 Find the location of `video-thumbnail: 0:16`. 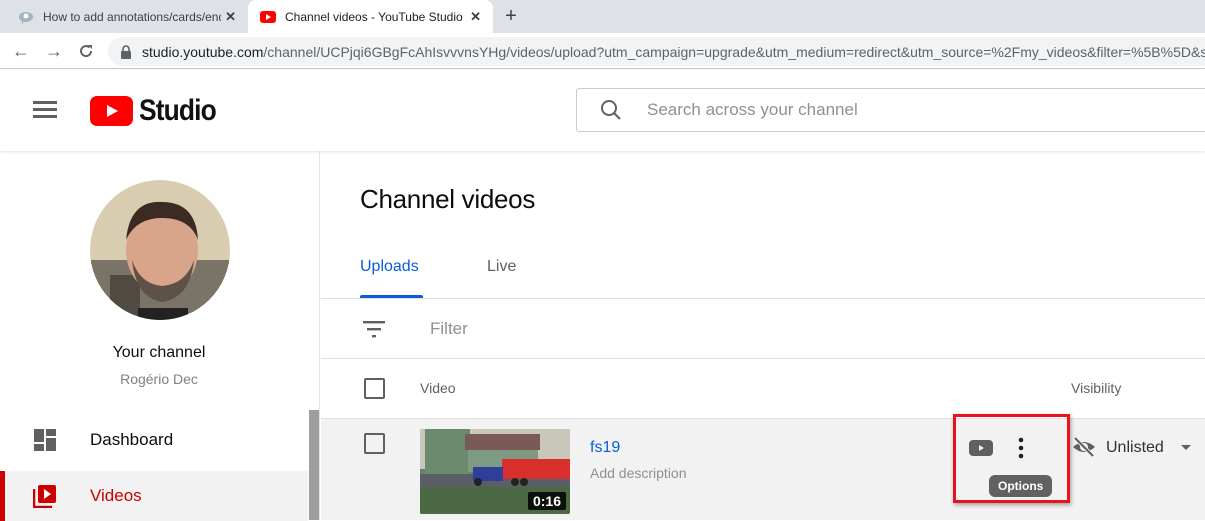

video-thumbnail: 0:16 is located at coordinates (495, 471).